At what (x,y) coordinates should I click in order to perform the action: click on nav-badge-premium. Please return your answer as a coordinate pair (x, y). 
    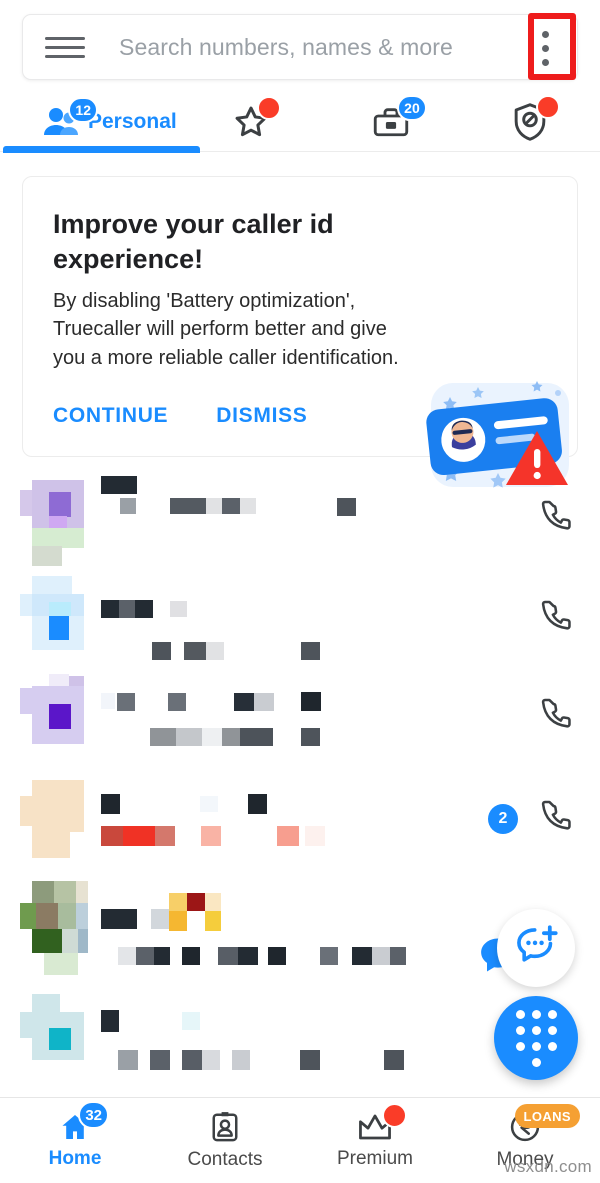
    Looking at the image, I should click on (394, 1115).